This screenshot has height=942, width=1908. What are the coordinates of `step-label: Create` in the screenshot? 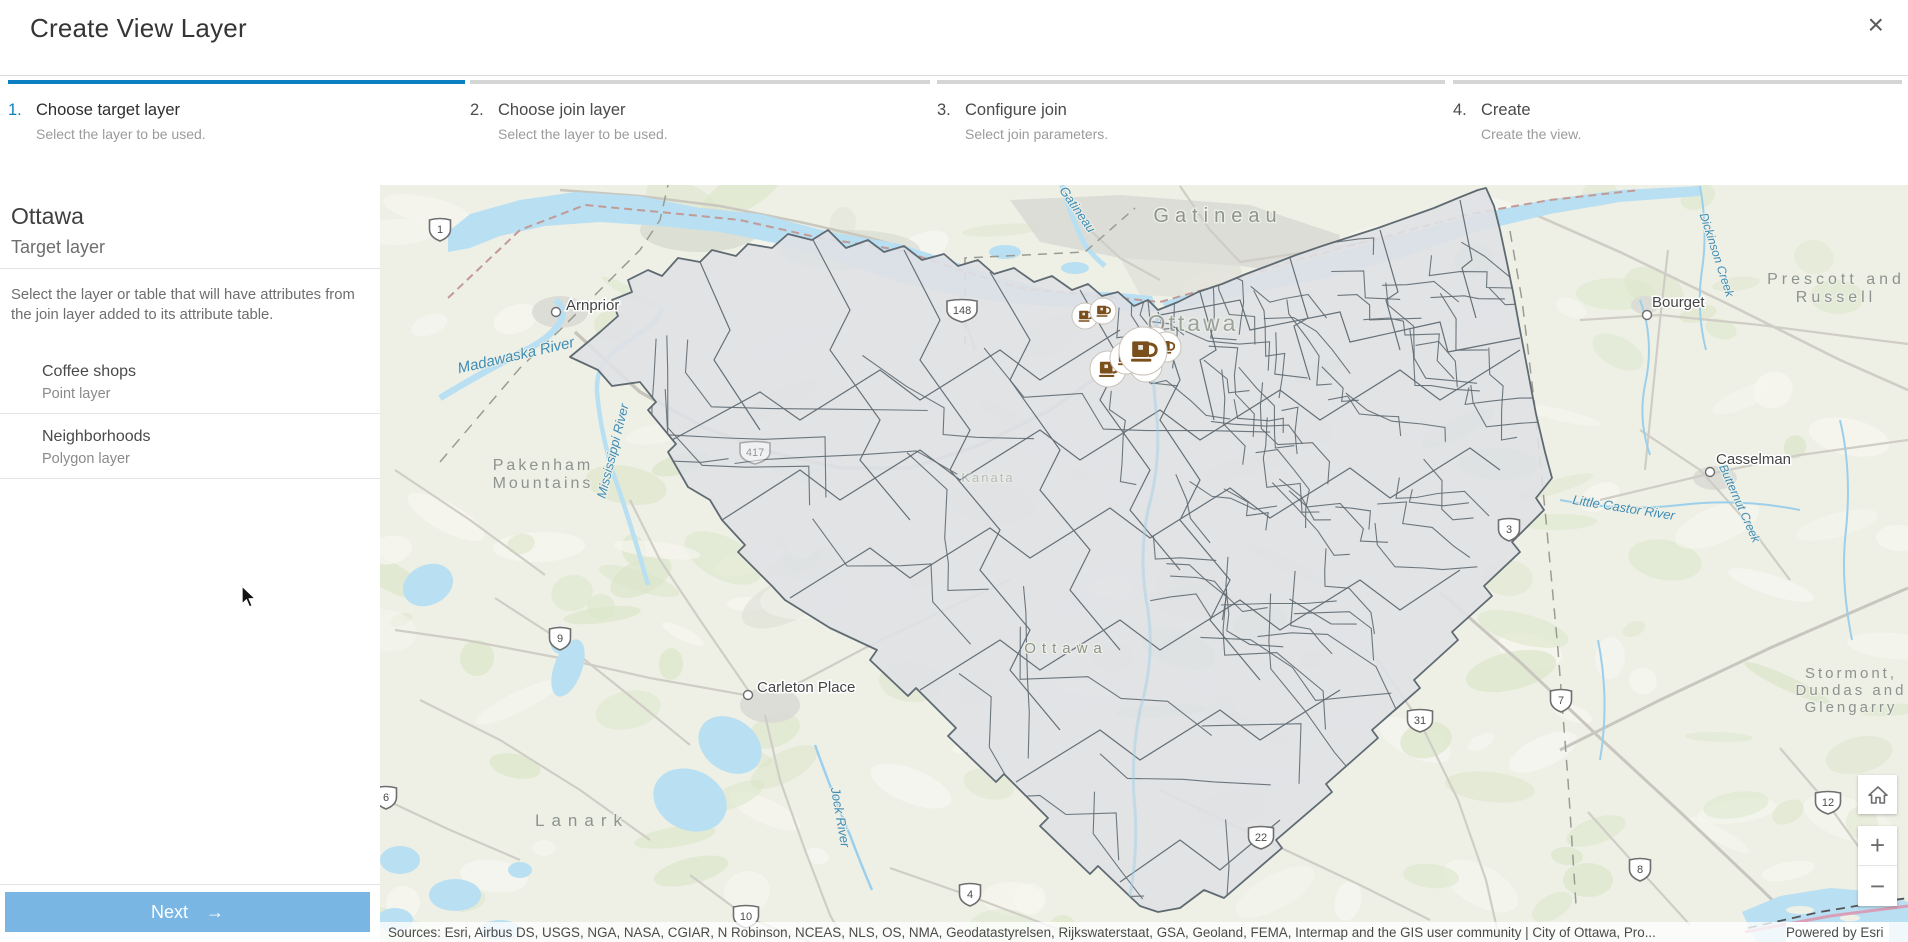 It's located at (1506, 110).